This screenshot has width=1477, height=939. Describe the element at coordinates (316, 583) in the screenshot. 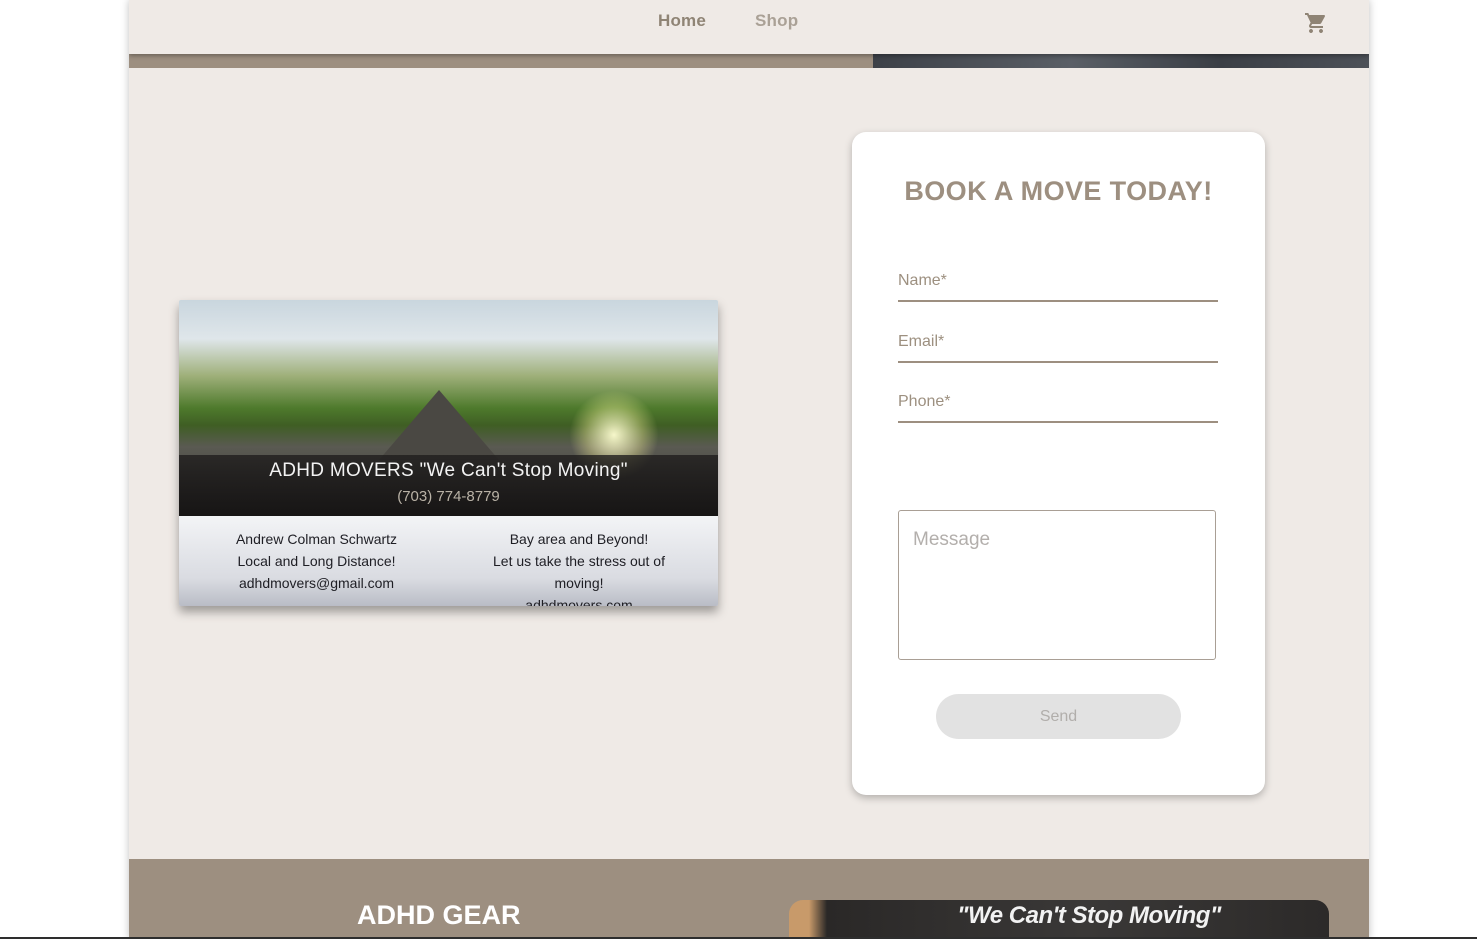

I see `card-email: adhdmovers@gmail.com` at that location.